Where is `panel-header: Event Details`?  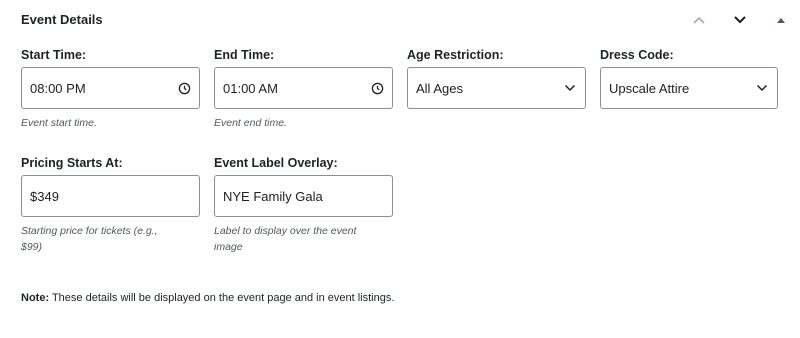
panel-header: Event Details is located at coordinates (400, 20).